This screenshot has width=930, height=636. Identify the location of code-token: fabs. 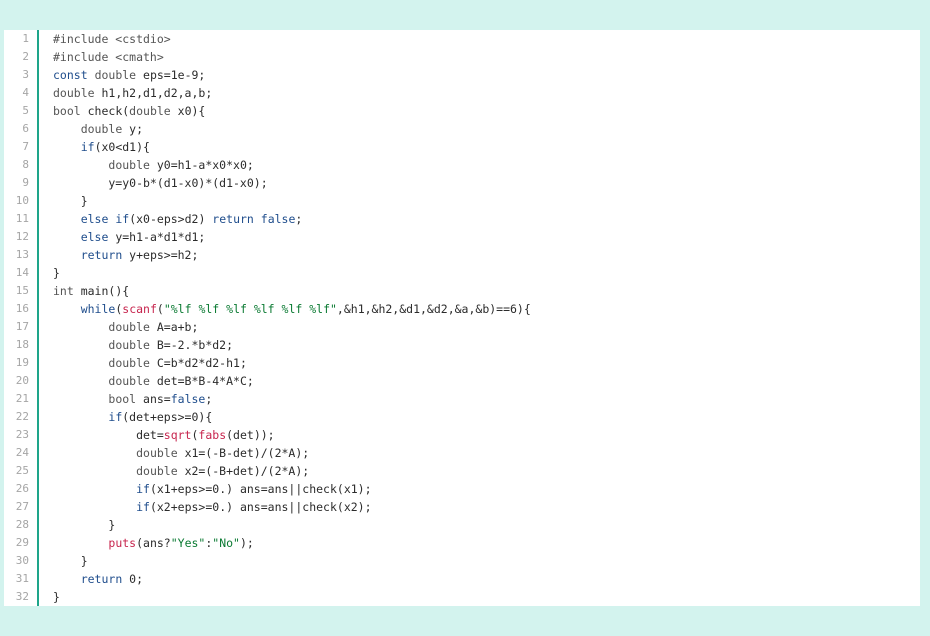
(212, 435).